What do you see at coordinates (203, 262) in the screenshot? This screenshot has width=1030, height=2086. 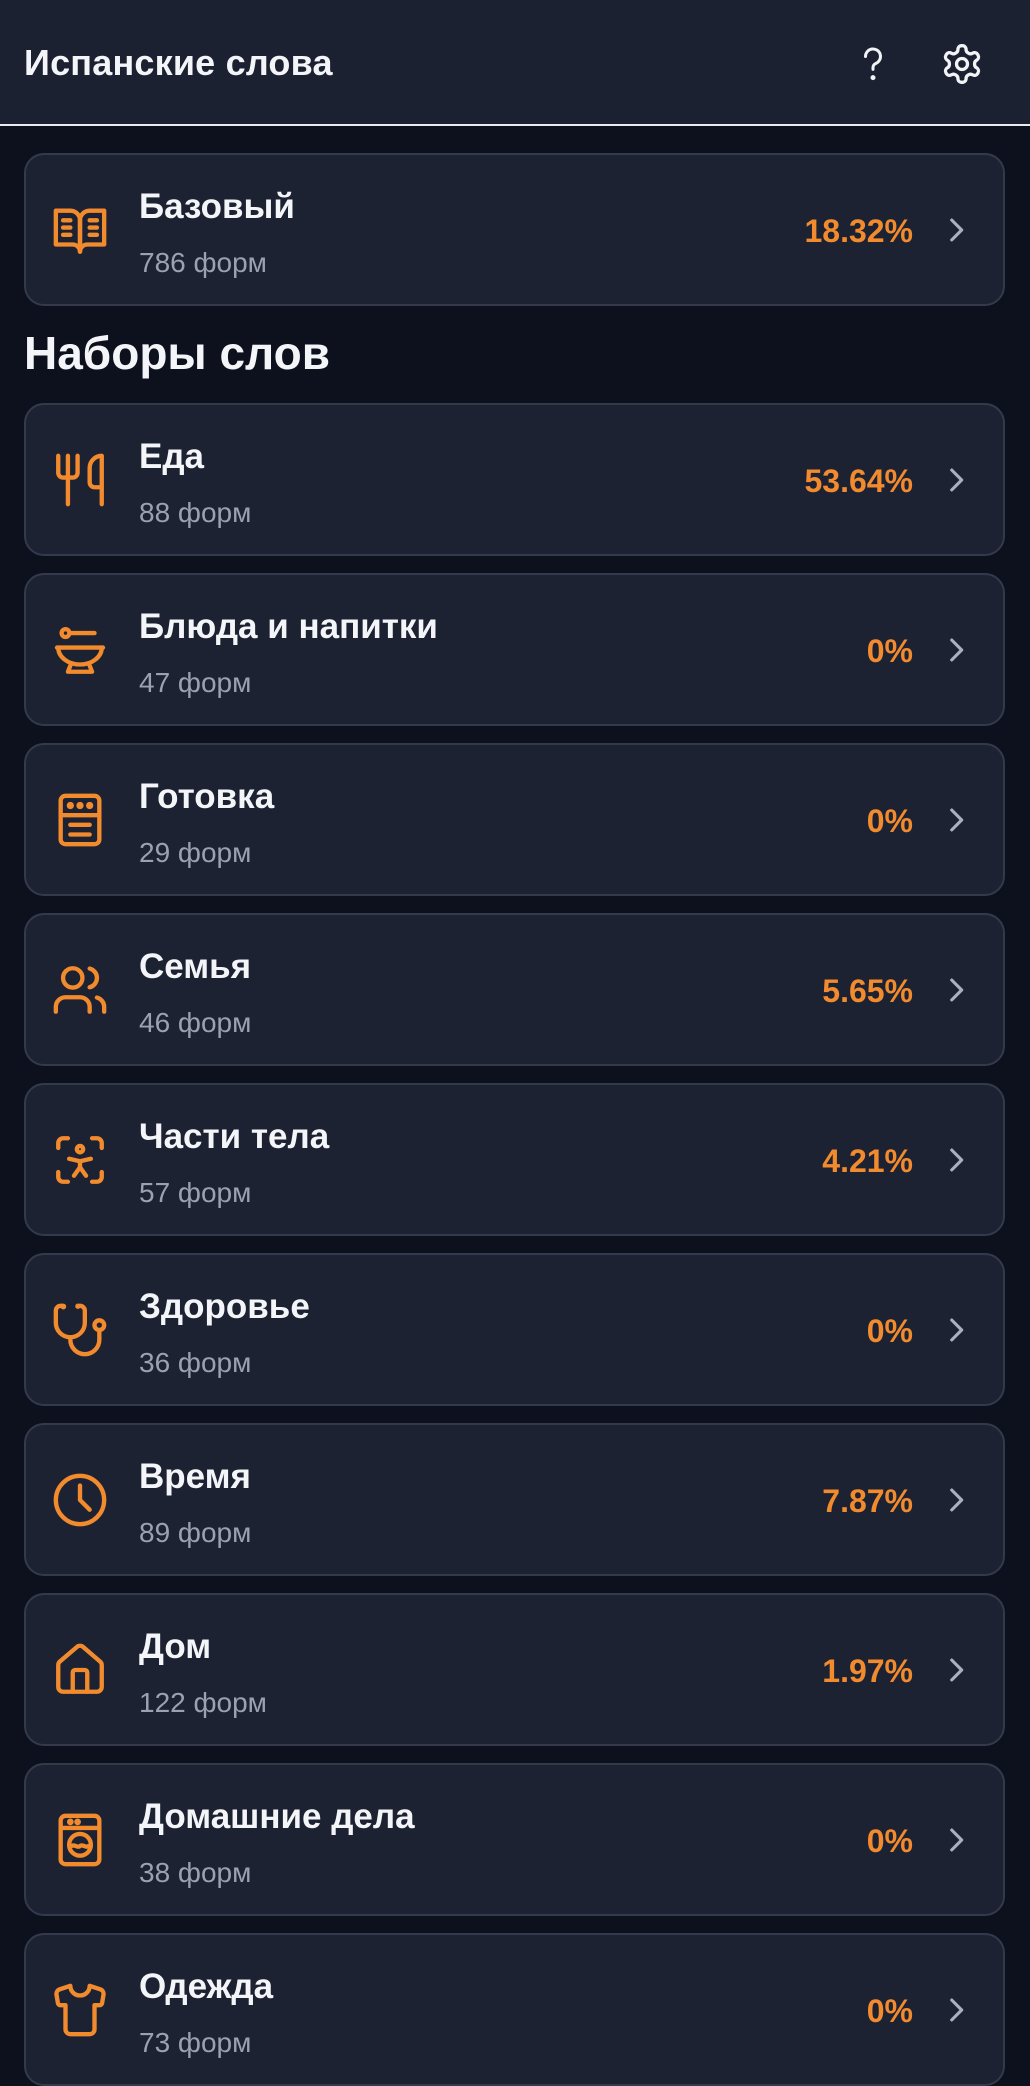 I see `set-form-count: 786 форм` at bounding box center [203, 262].